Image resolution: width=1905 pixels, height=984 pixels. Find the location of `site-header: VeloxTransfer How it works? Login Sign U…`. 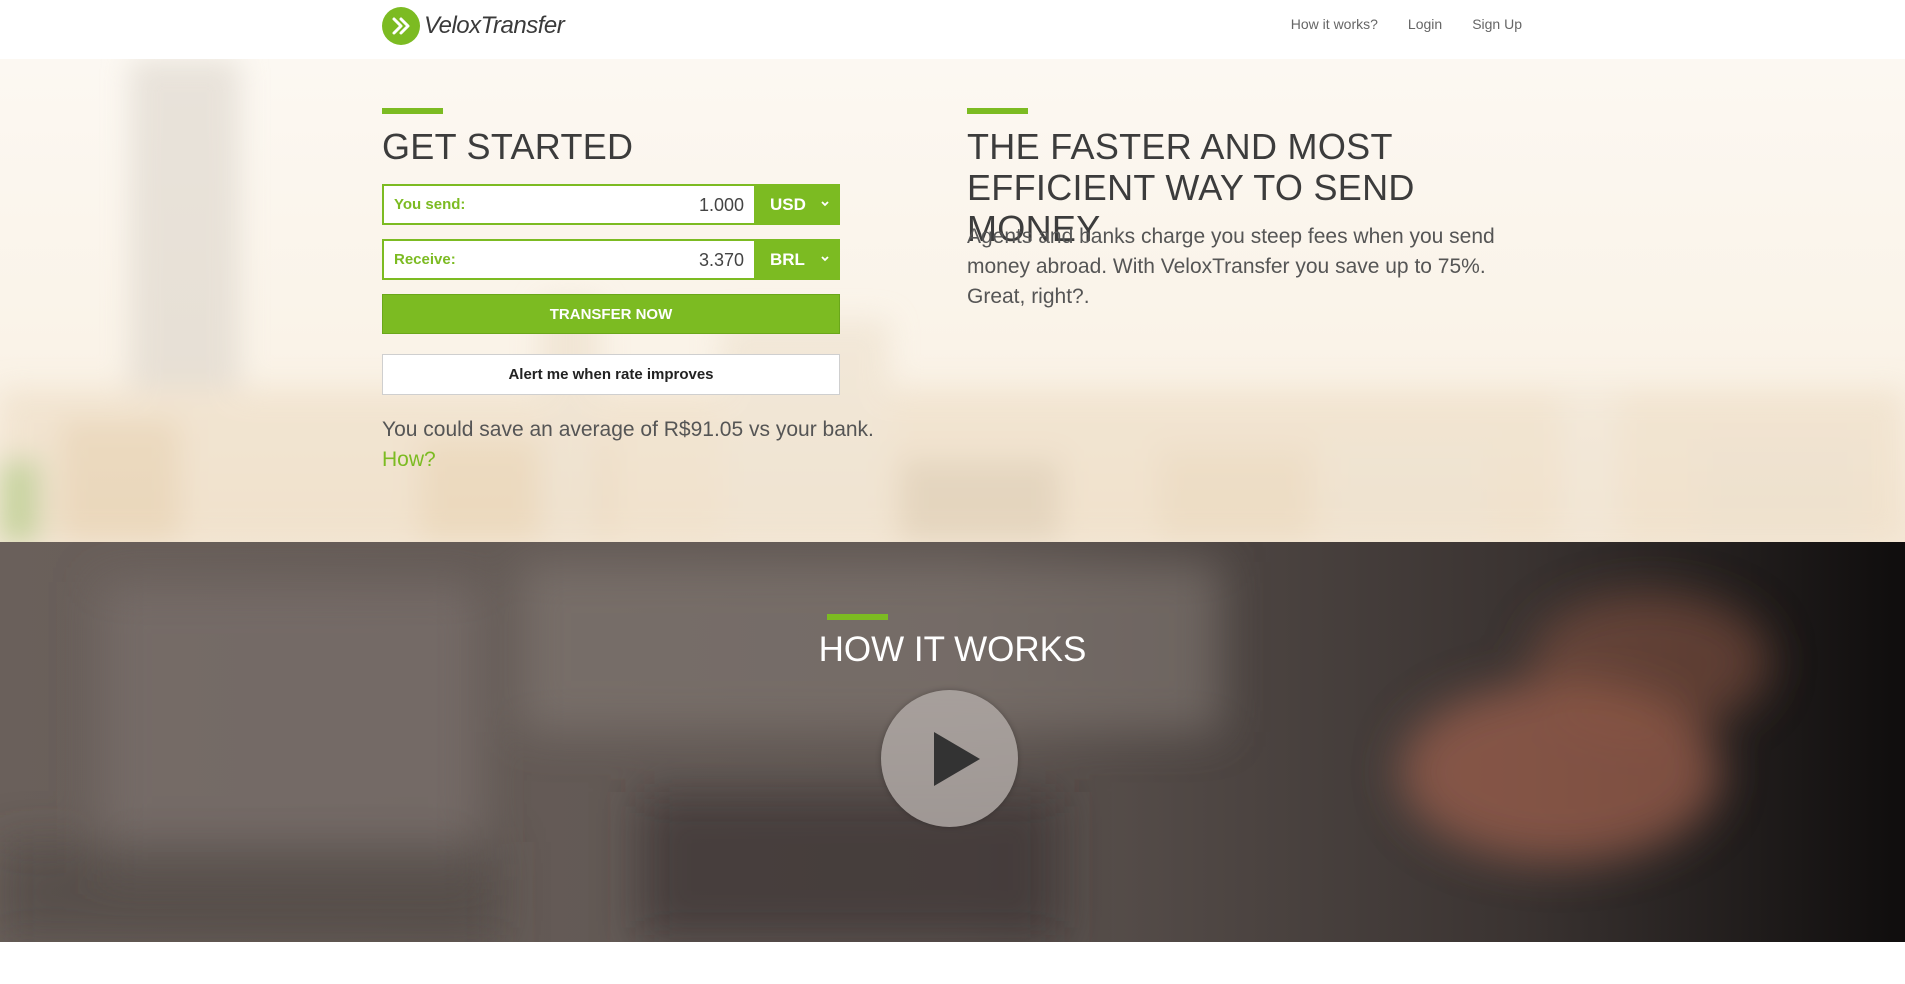

site-header: VeloxTransfer How it works? Login Sign U… is located at coordinates (952, 29).